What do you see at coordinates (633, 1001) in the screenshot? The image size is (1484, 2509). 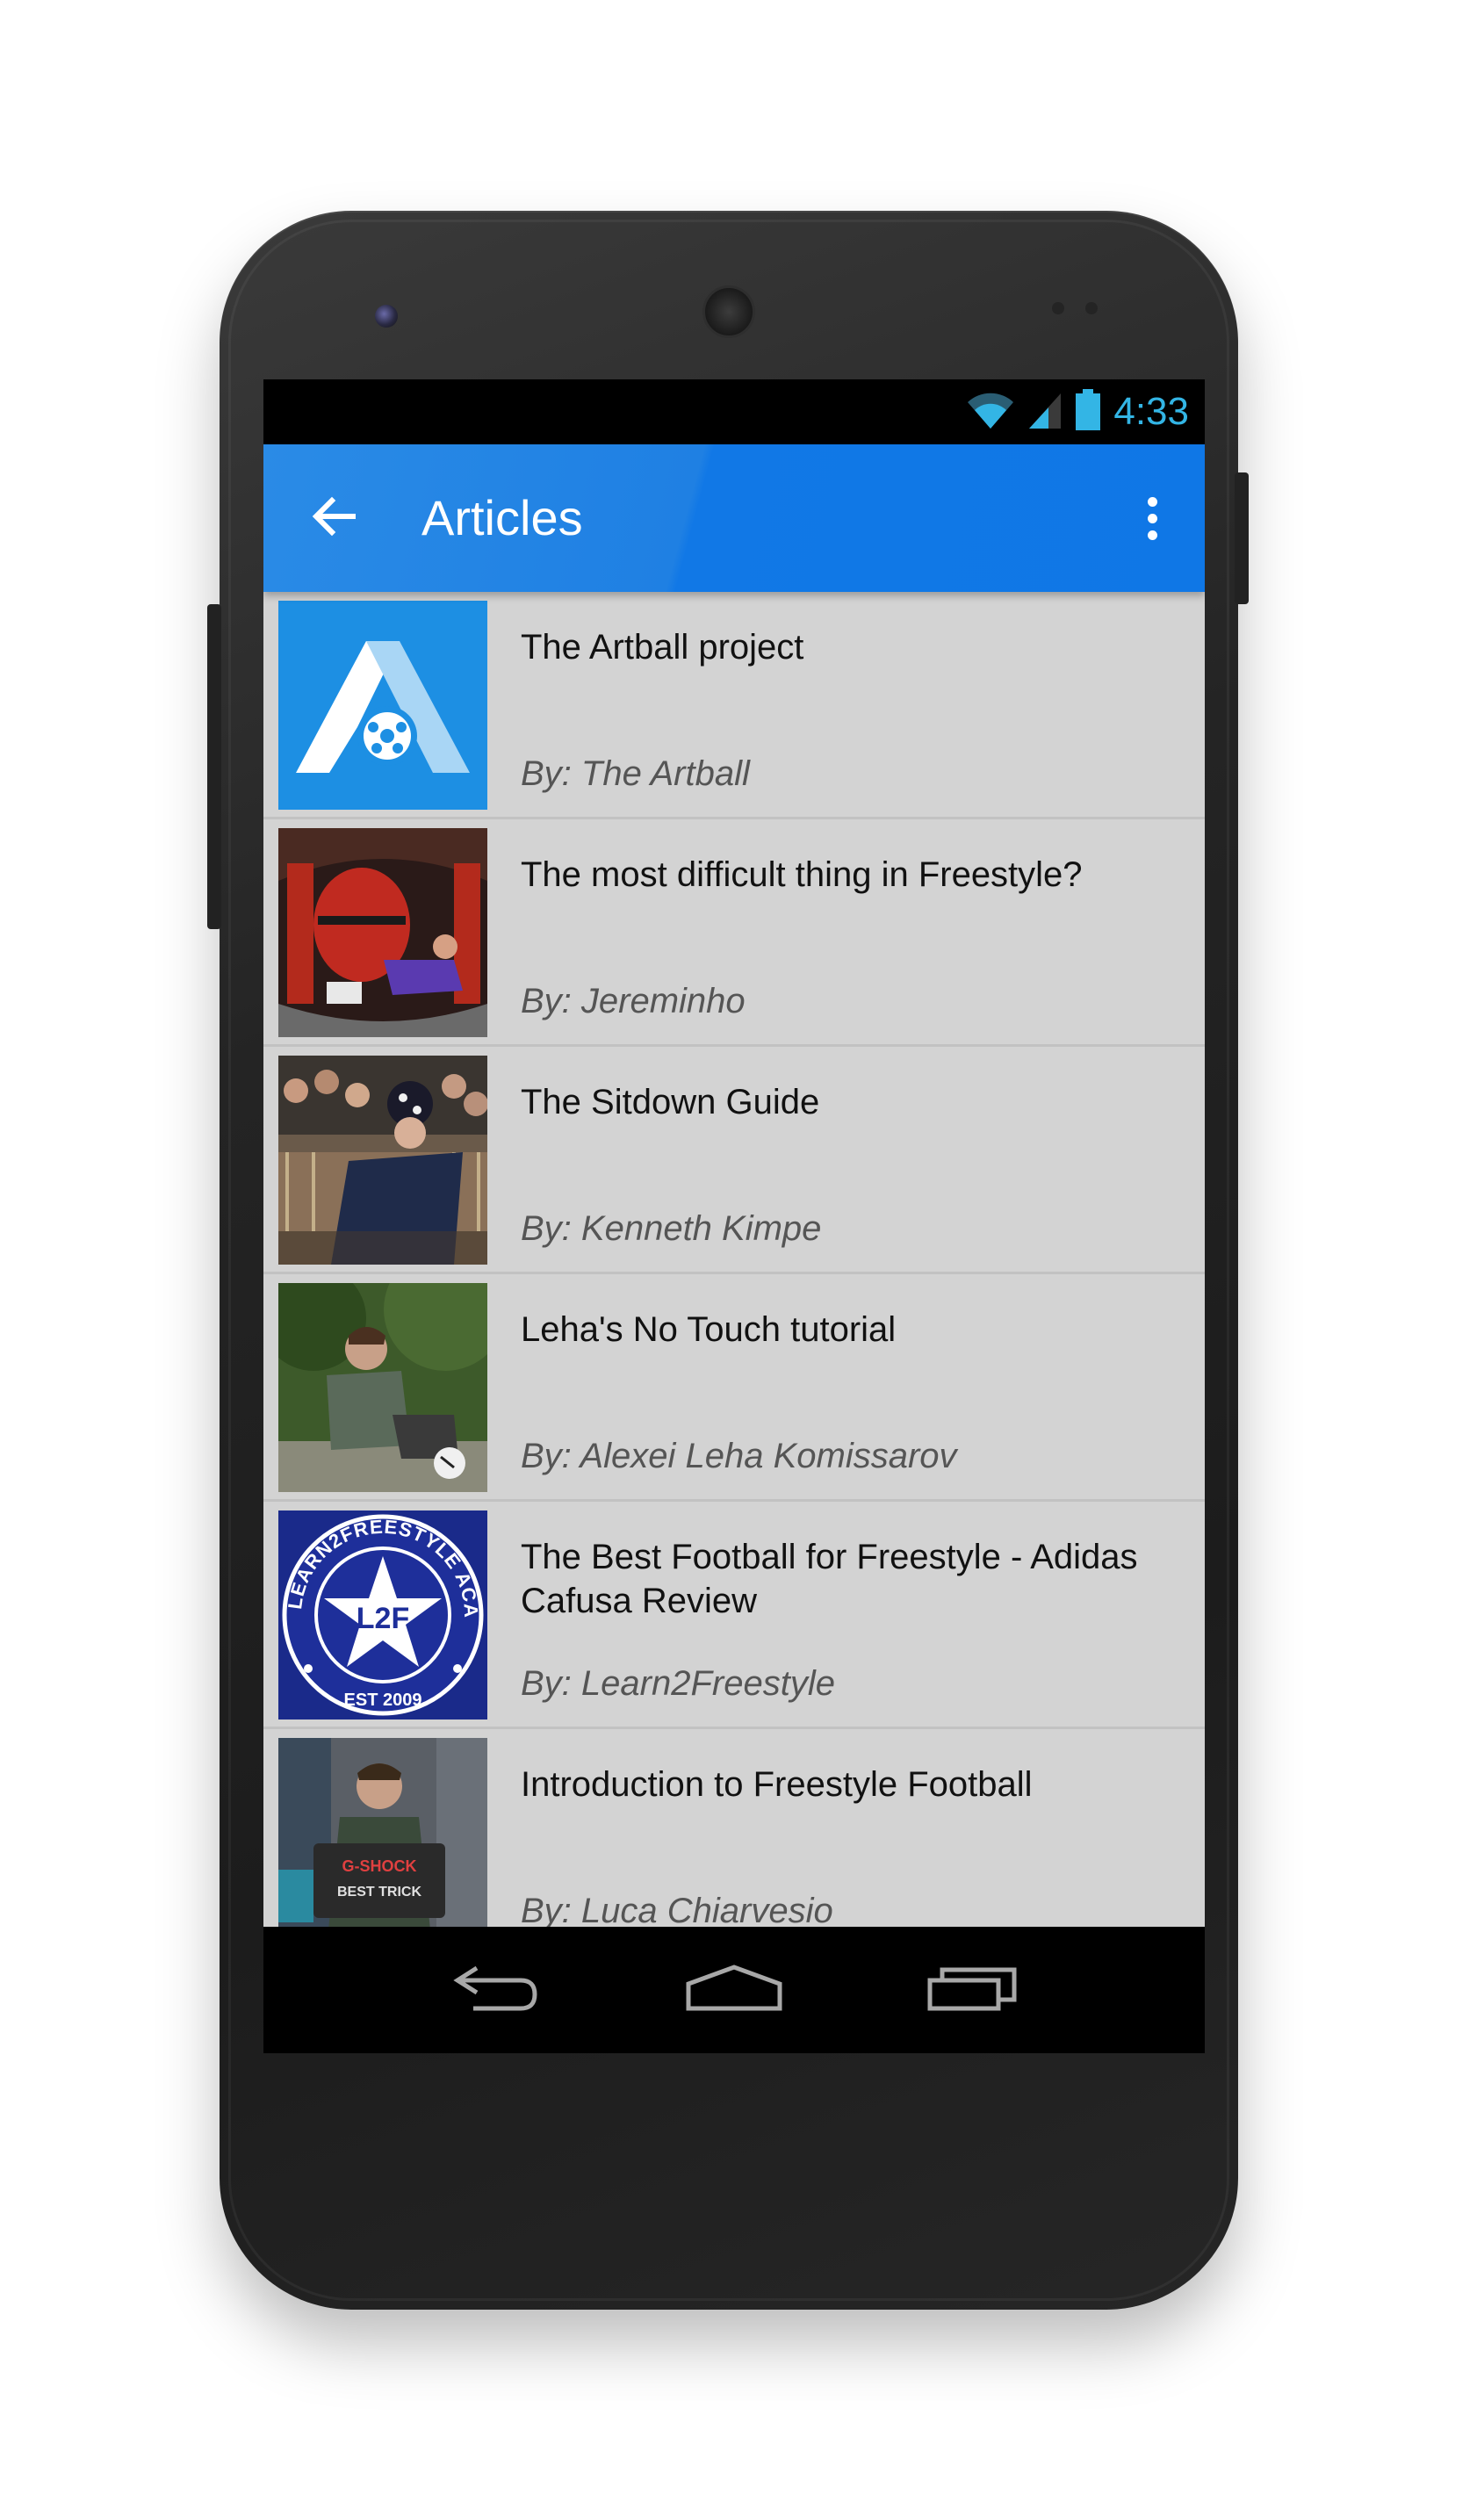 I see `article-author: By: Jereminho` at bounding box center [633, 1001].